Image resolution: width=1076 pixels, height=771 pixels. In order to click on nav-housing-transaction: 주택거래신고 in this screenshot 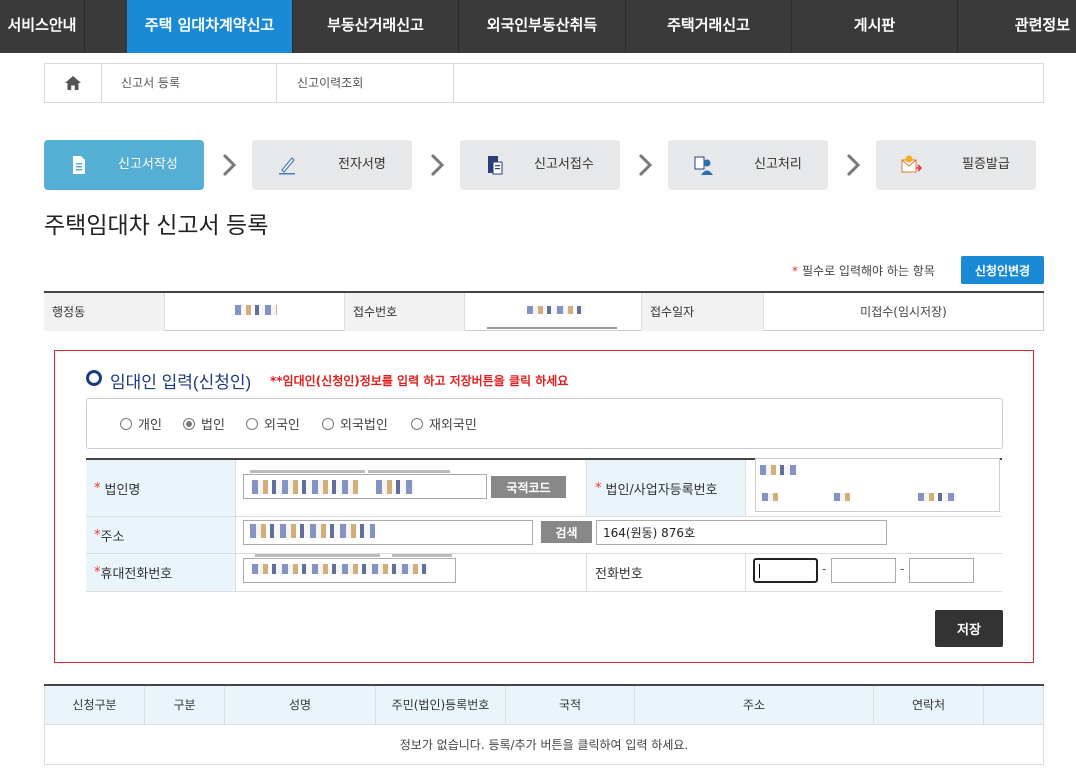, I will do `click(709, 26)`.